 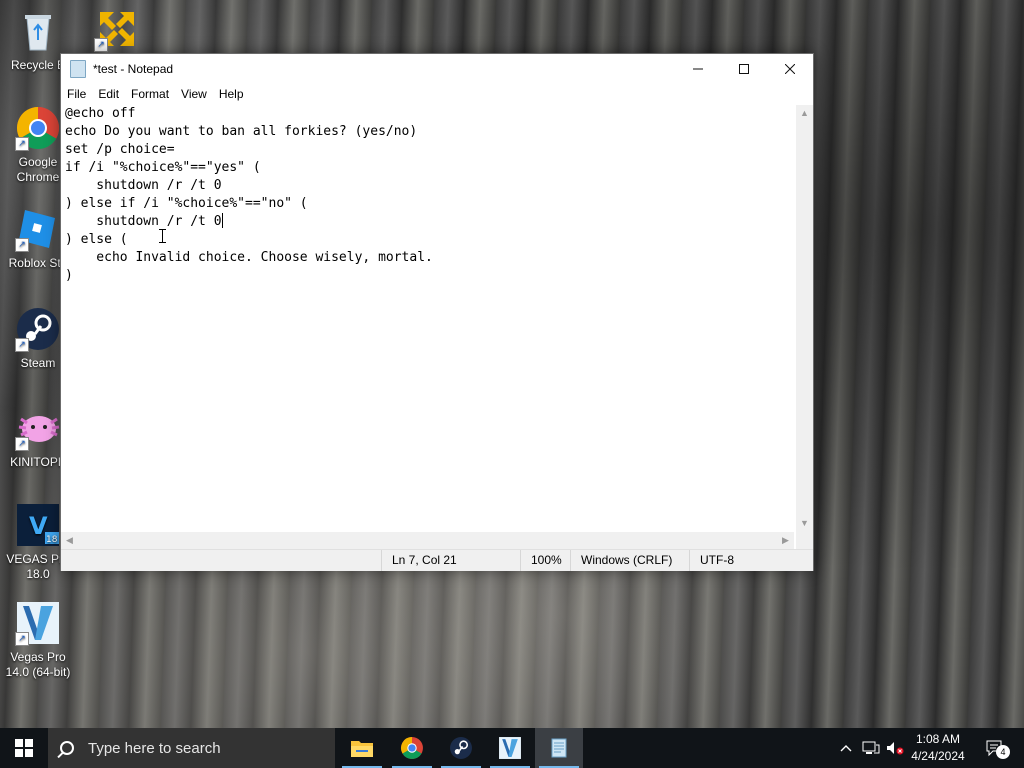 What do you see at coordinates (222, 220) in the screenshot?
I see `text-caret` at bounding box center [222, 220].